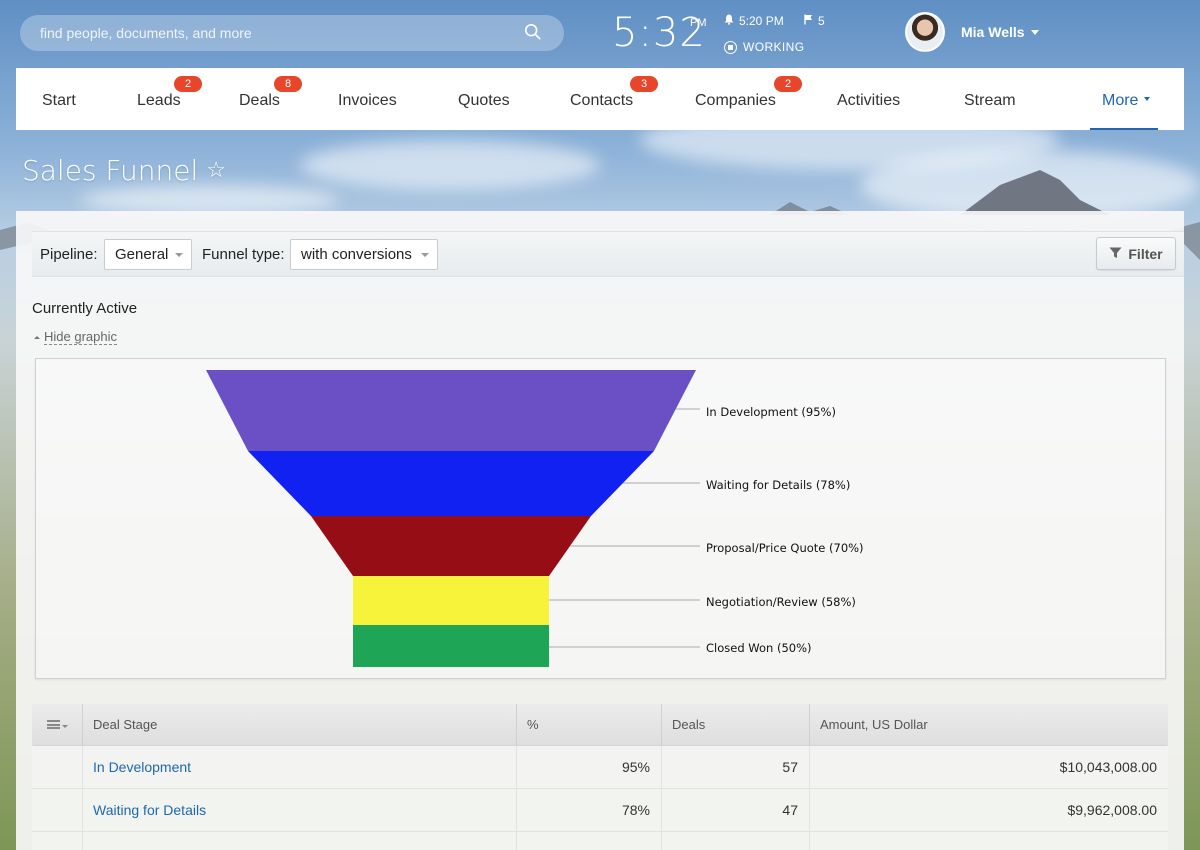  Describe the element at coordinates (698, 23) in the screenshot. I see `clock-ampm: PM` at that location.